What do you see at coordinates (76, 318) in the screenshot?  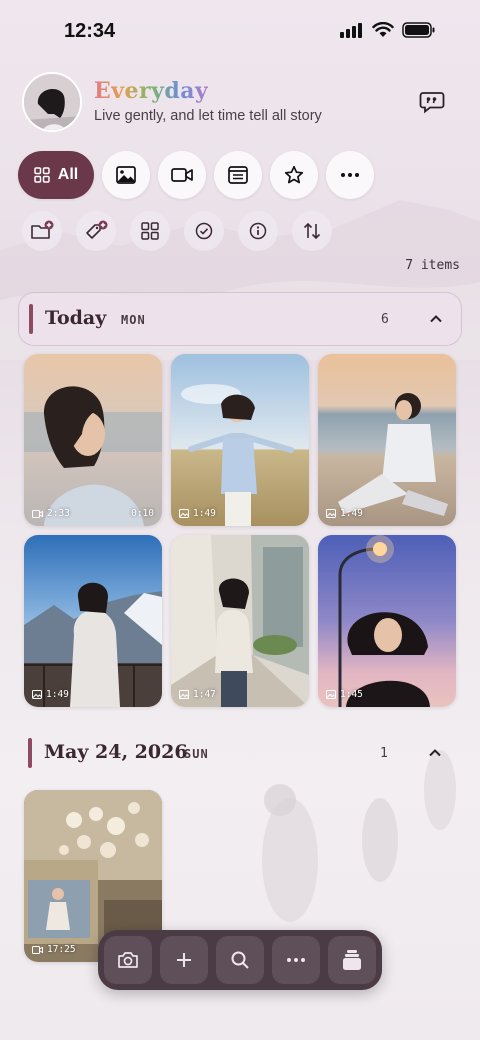 I see `section-title: Today` at bounding box center [76, 318].